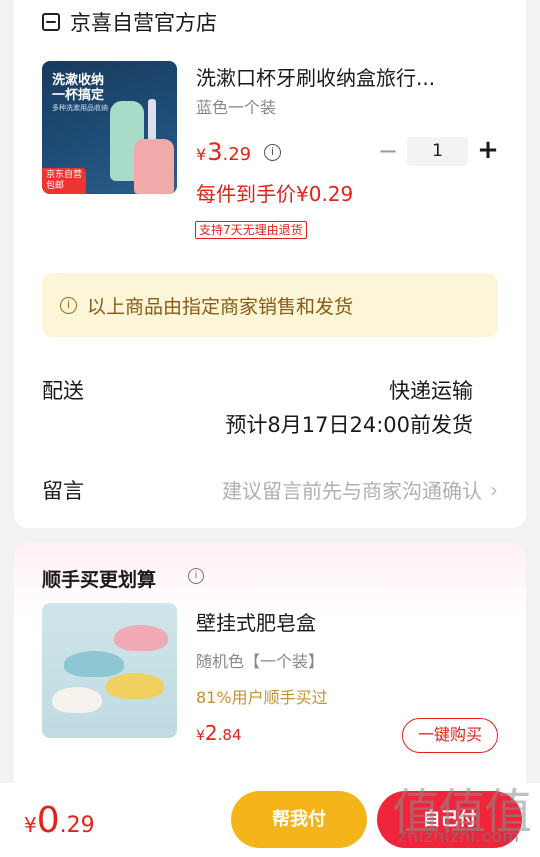 The height and width of the screenshot is (857, 540). I want to click on total-currency: ¥, so click(30, 825).